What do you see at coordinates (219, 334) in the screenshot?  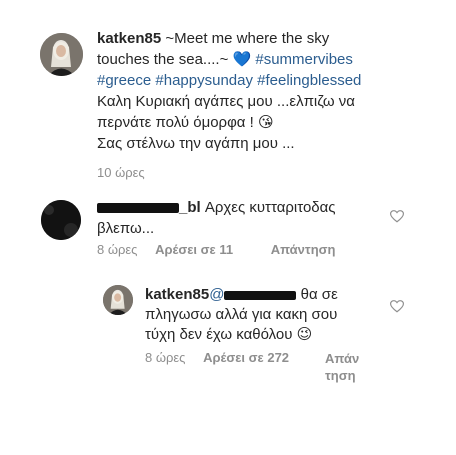 I see `comment2-text-3: τύχη δεν έχω καθόλου` at bounding box center [219, 334].